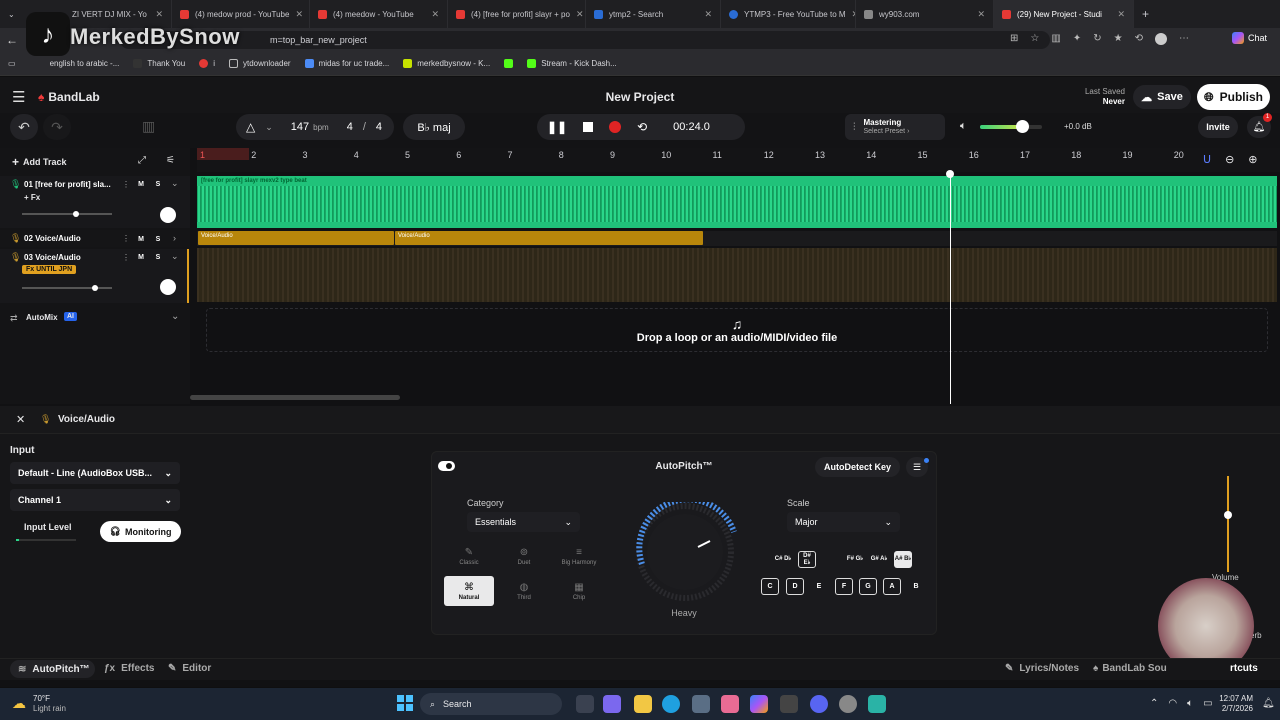  I want to click on store-icon, so click(701, 704).